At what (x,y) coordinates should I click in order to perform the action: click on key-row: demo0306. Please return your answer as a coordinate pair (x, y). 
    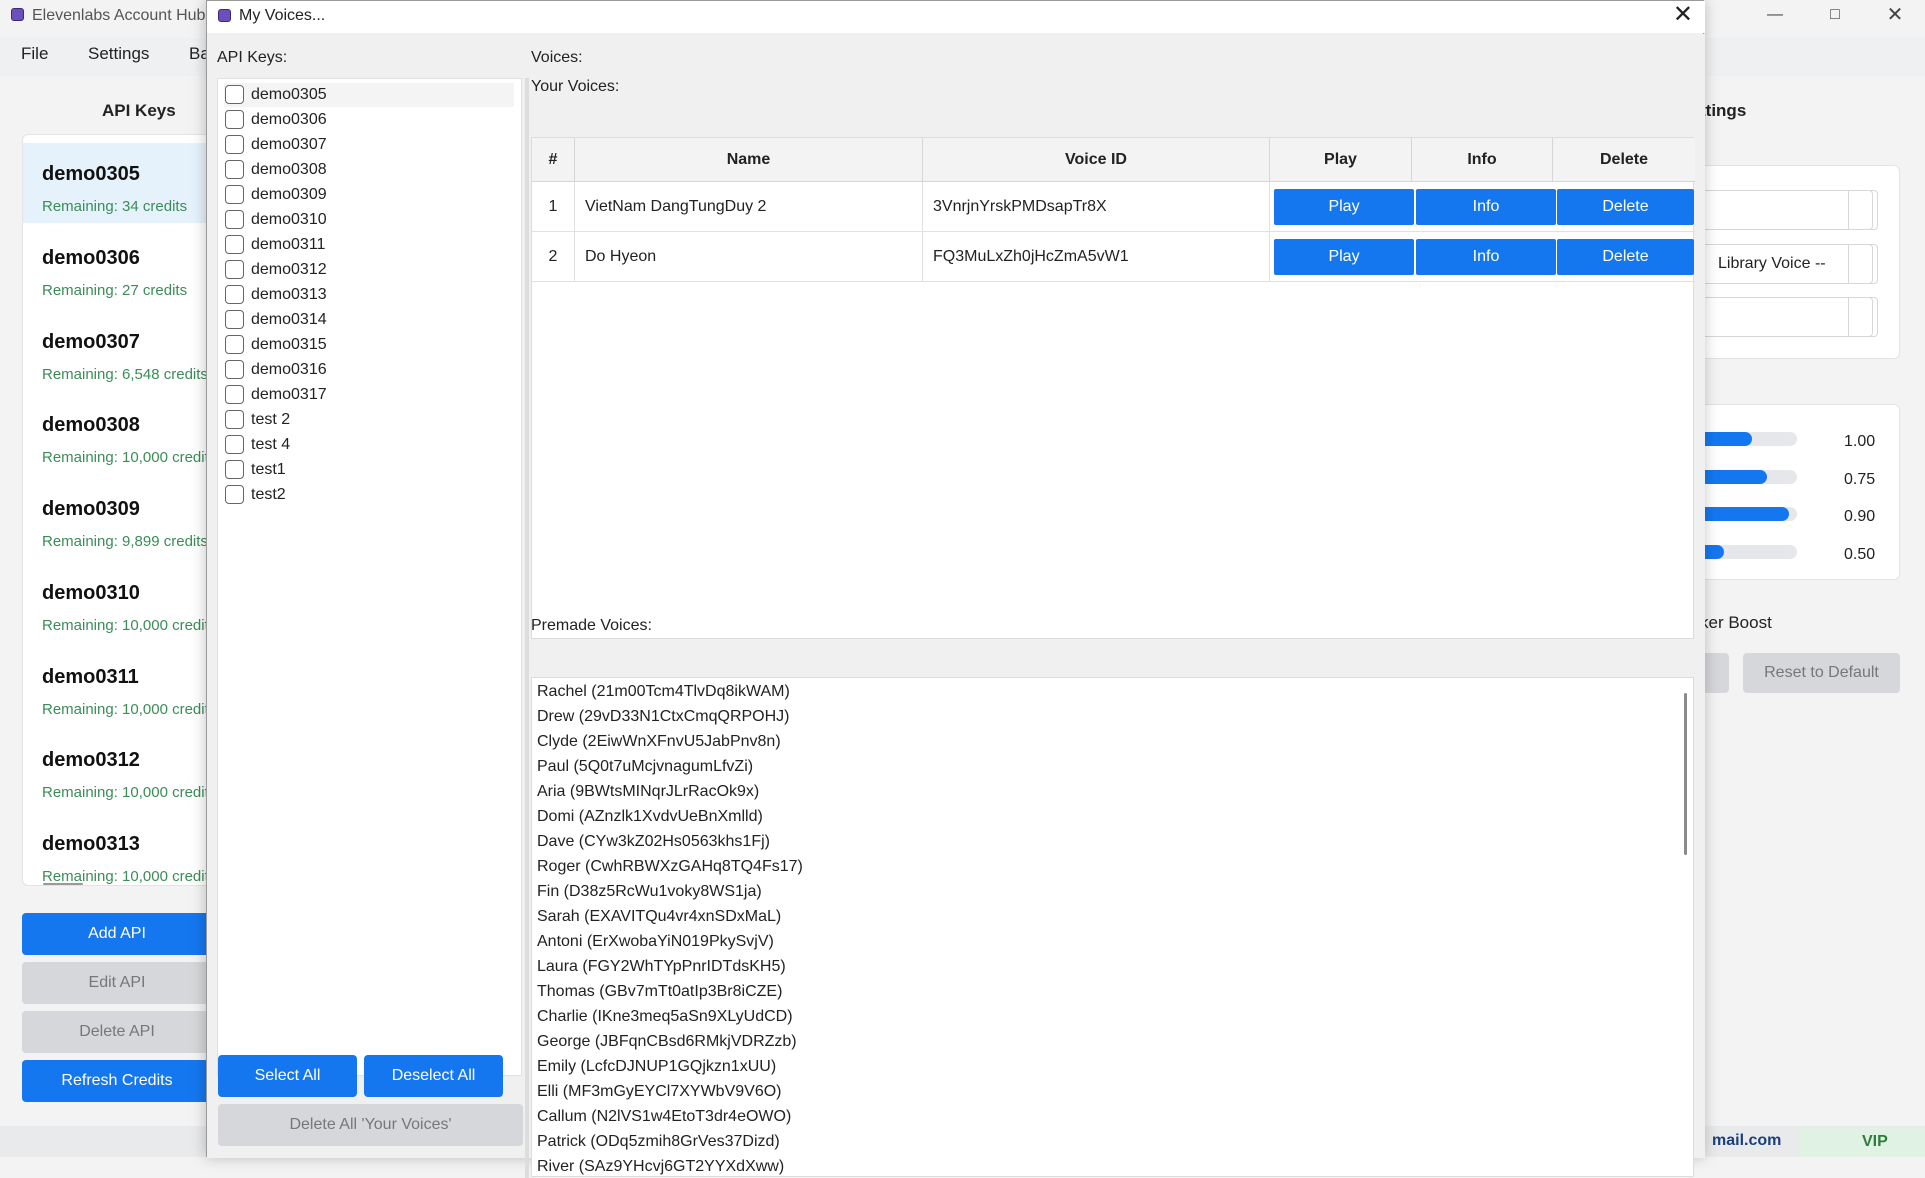
    Looking at the image, I should click on (369, 120).